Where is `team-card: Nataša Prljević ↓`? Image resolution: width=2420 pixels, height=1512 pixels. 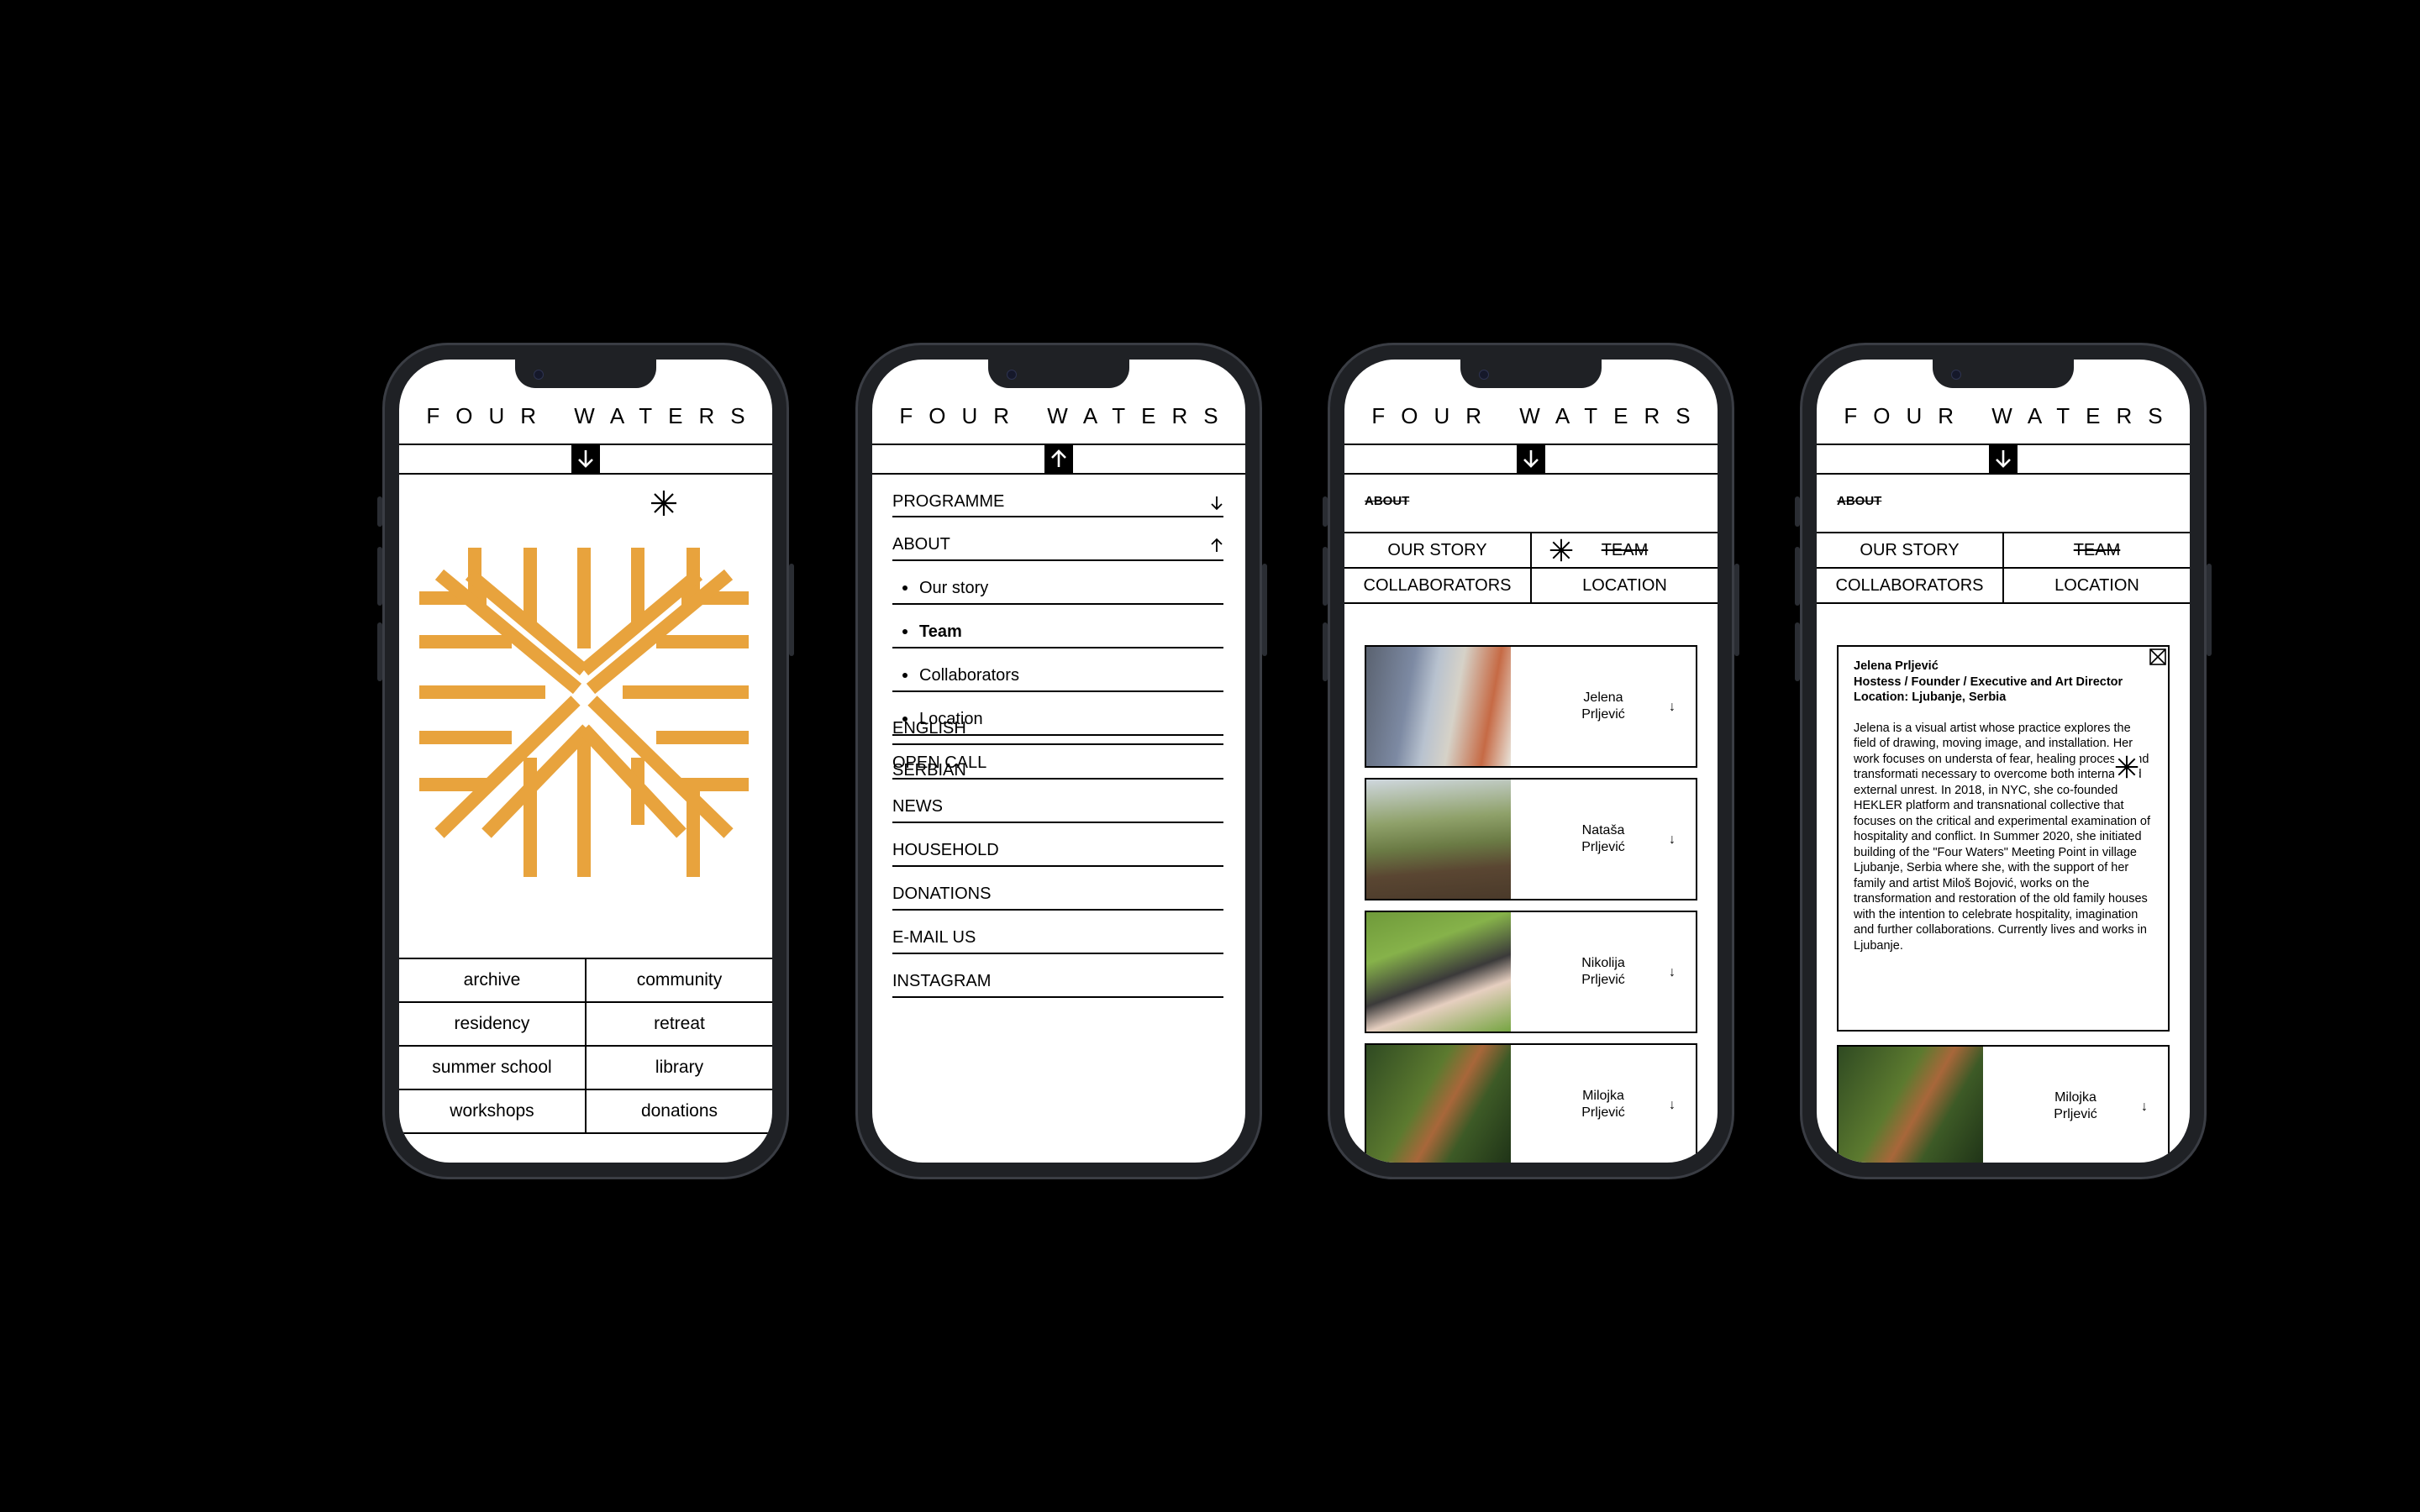 team-card: Nataša Prljević ↓ is located at coordinates (1531, 839).